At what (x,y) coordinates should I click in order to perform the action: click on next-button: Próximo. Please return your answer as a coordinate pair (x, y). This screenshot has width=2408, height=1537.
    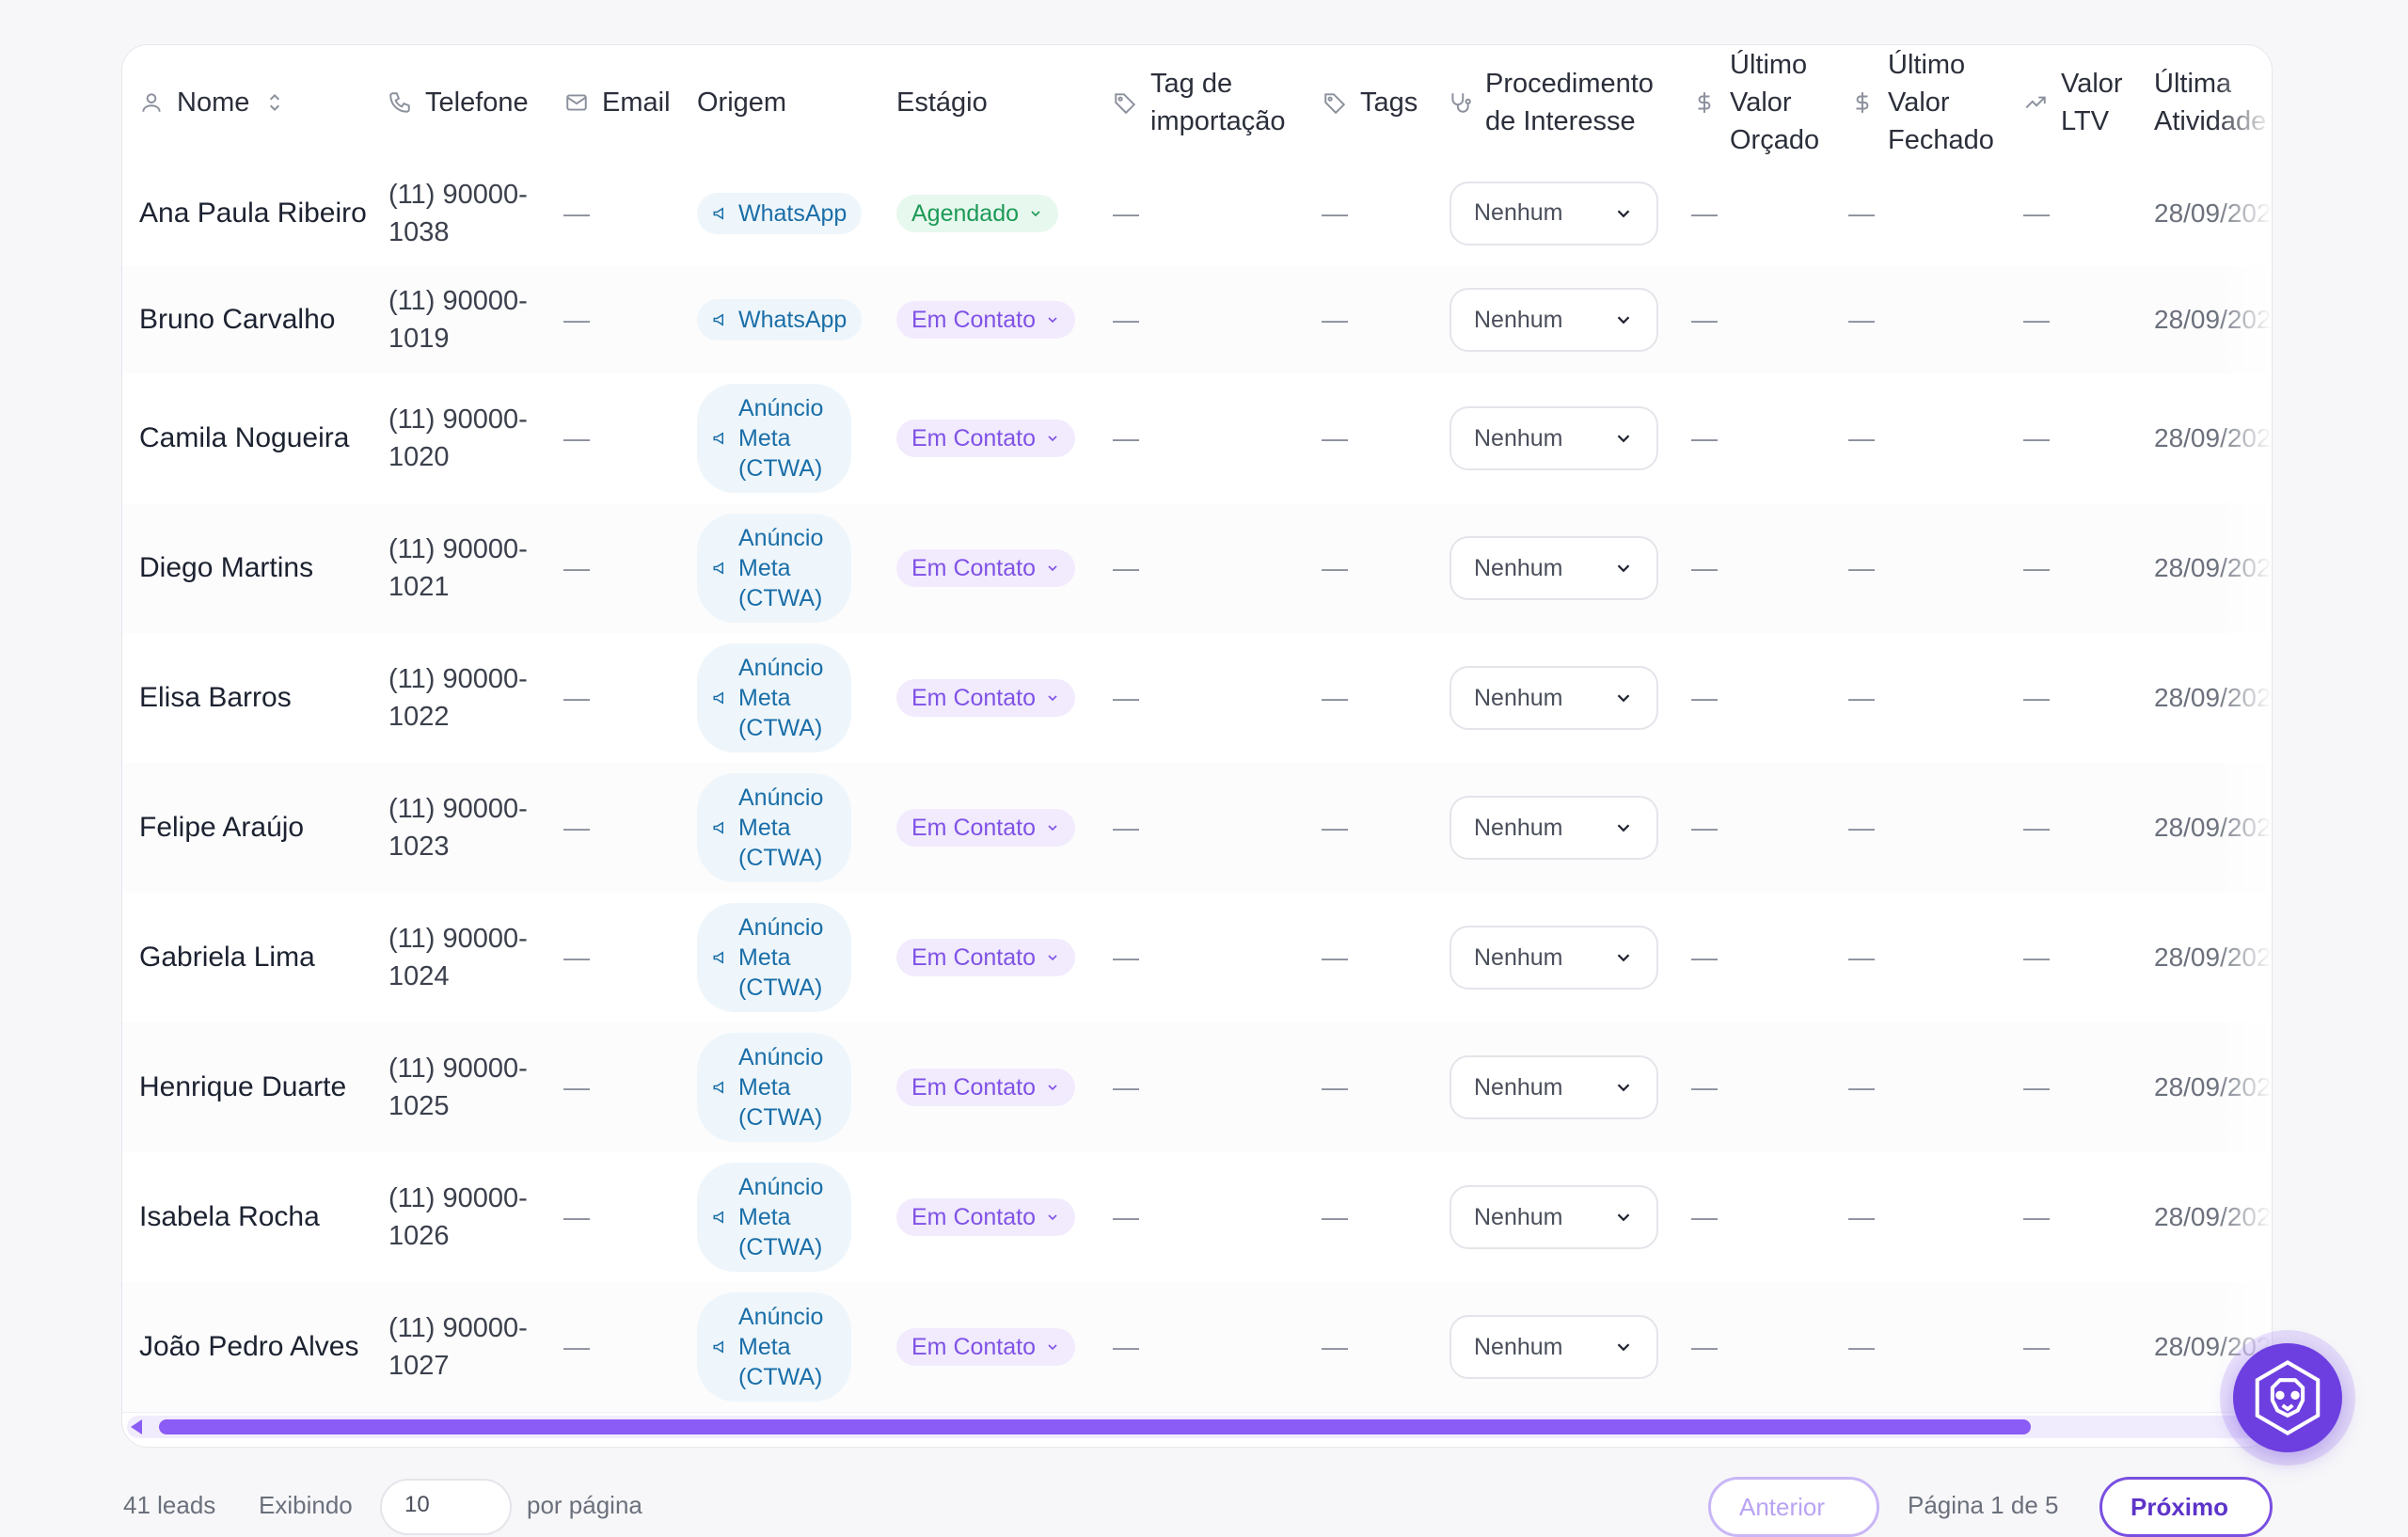
    Looking at the image, I should click on (2186, 1507).